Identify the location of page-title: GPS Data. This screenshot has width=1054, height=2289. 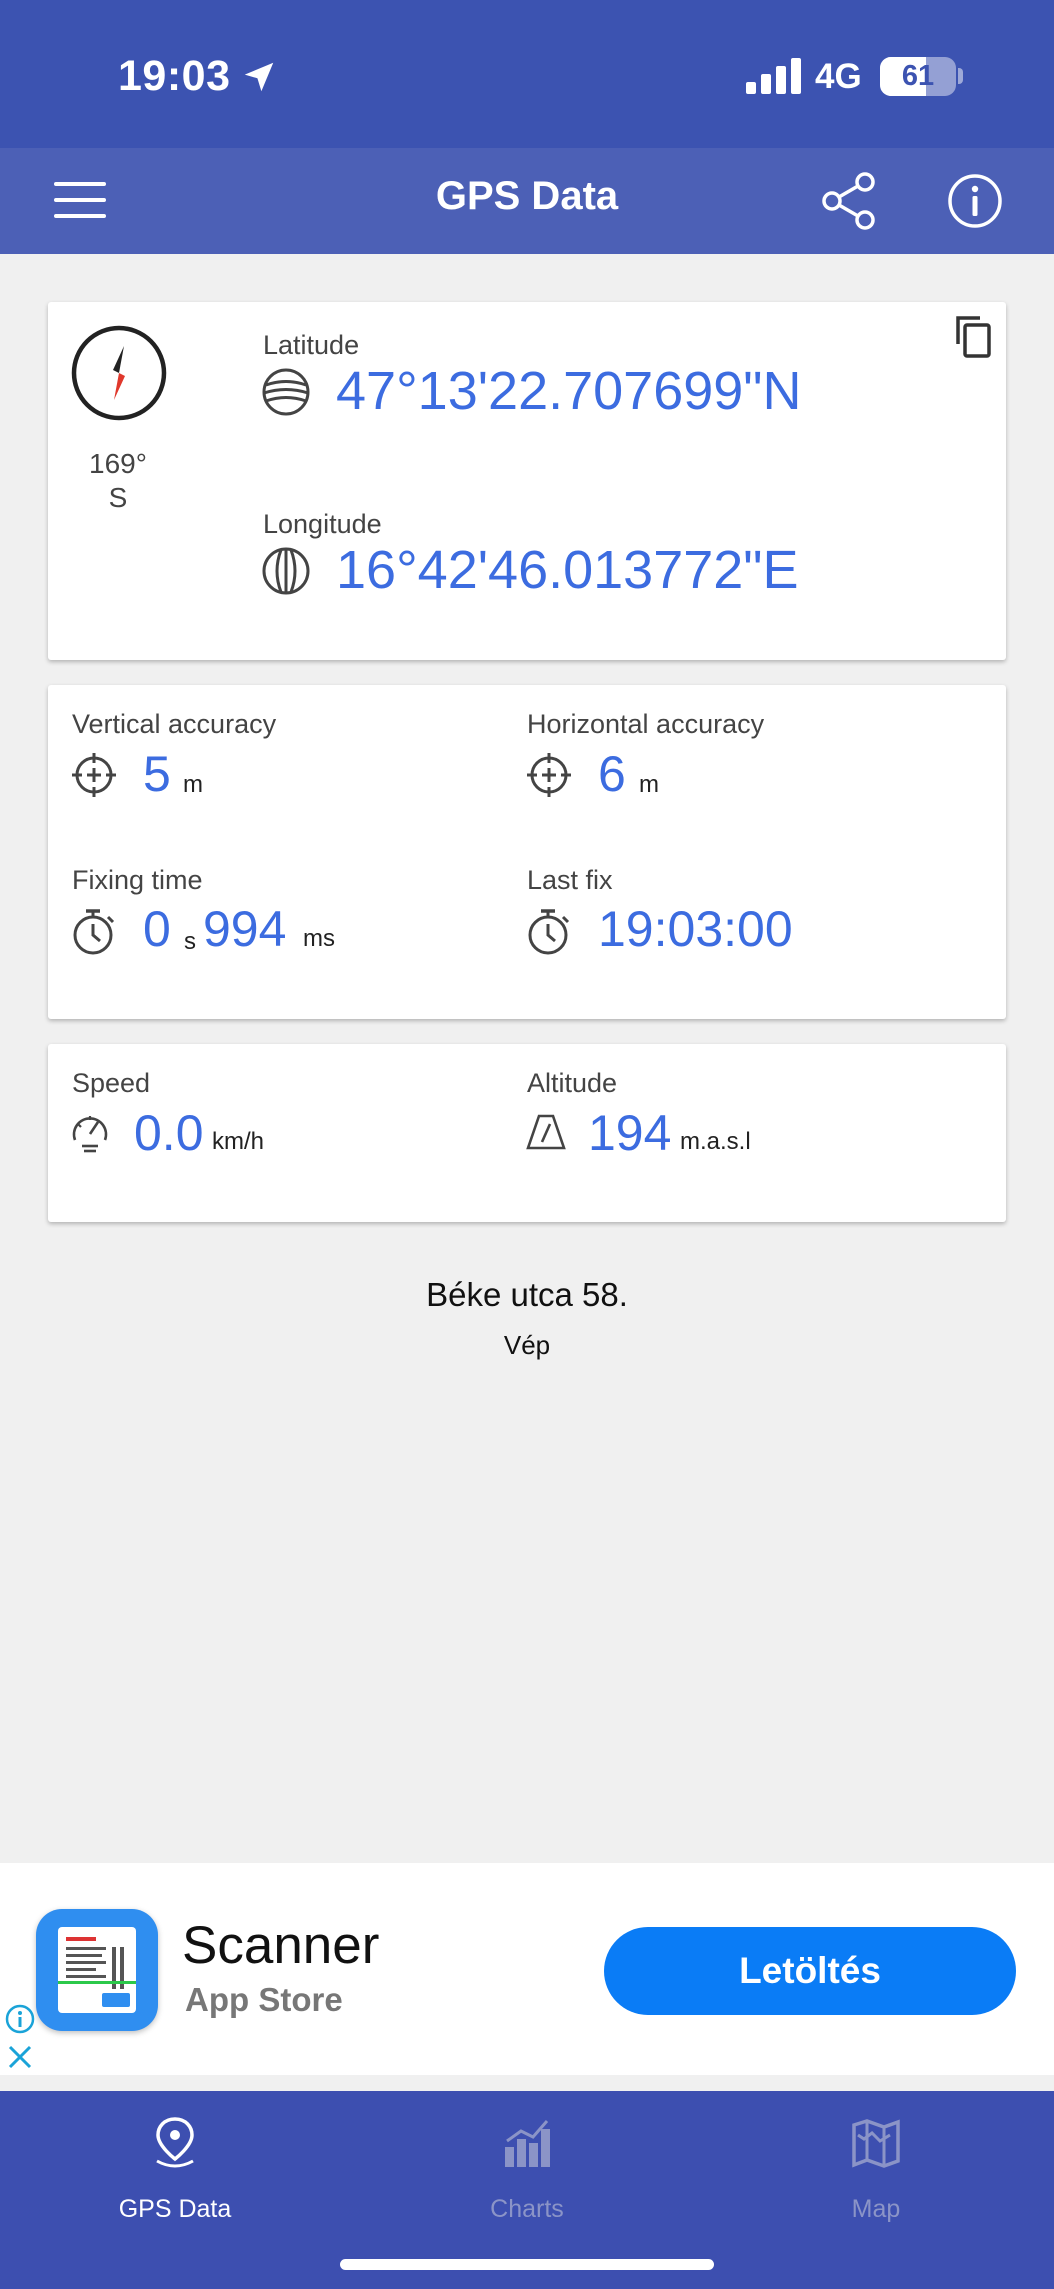
(527, 196).